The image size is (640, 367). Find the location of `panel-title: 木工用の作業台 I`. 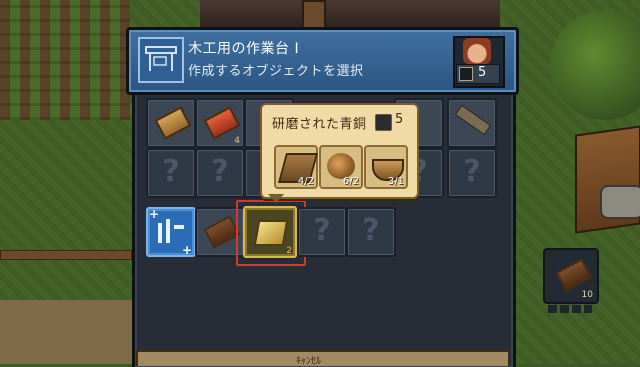

panel-title: 木工用の作業台 I is located at coordinates (244, 49).